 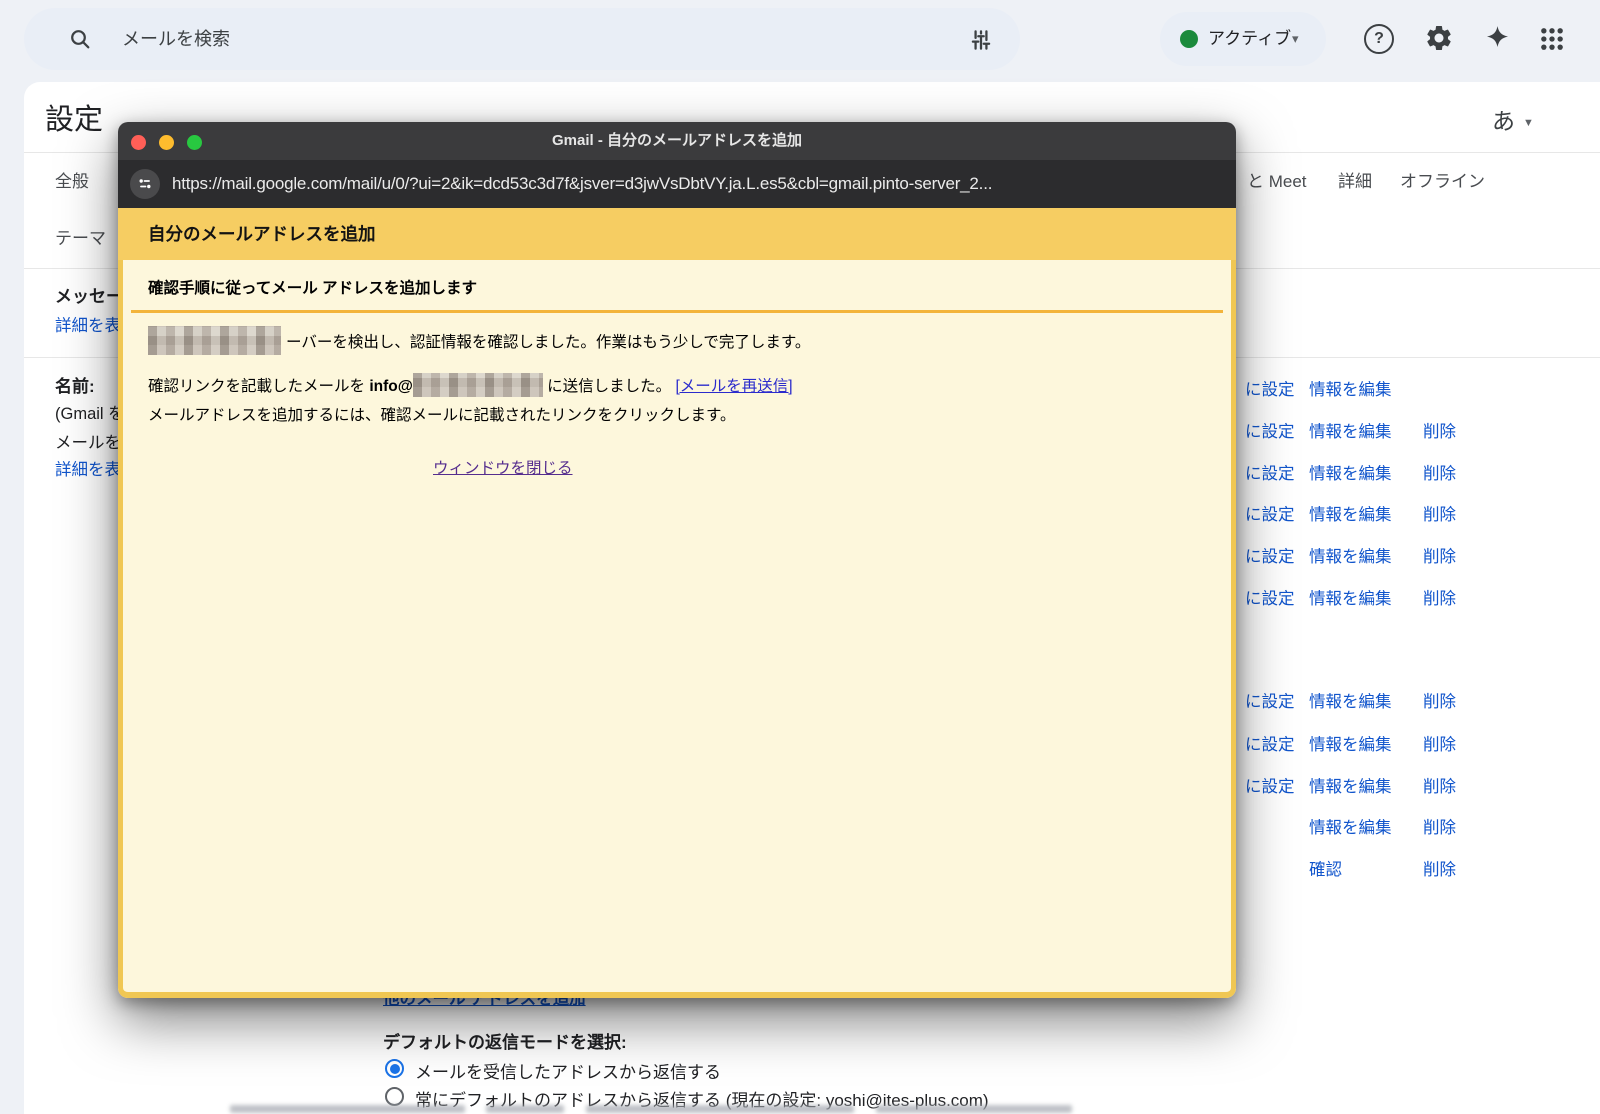 What do you see at coordinates (733, 386) in the screenshot?
I see `resend-mail-link: [メールを再送信]` at bounding box center [733, 386].